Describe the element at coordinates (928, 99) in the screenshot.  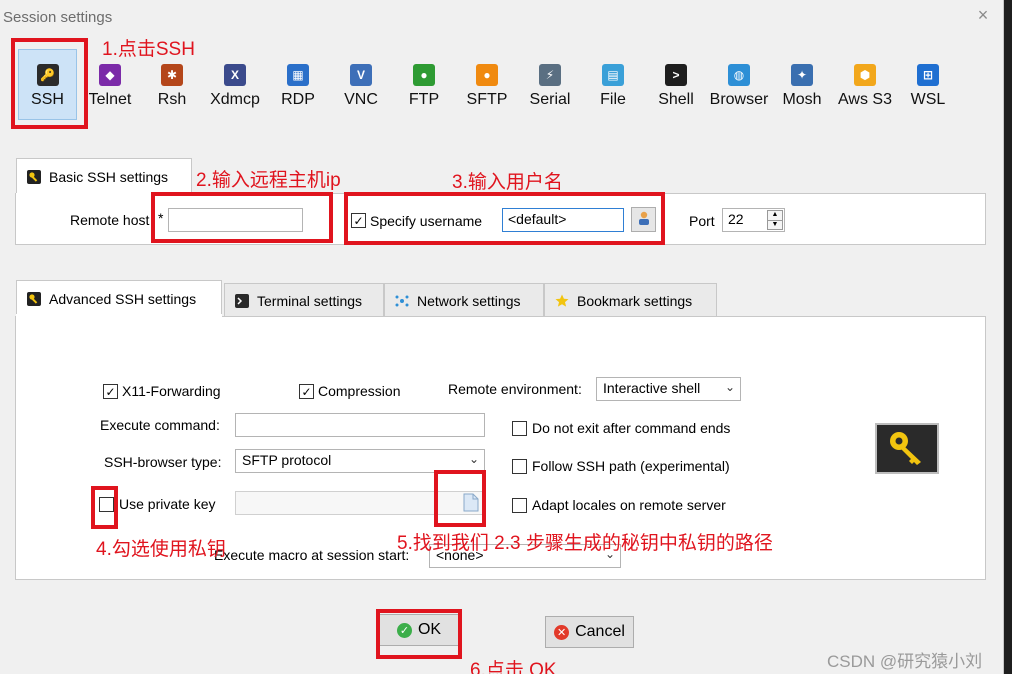
I see `session-type-label: WSL` at that location.